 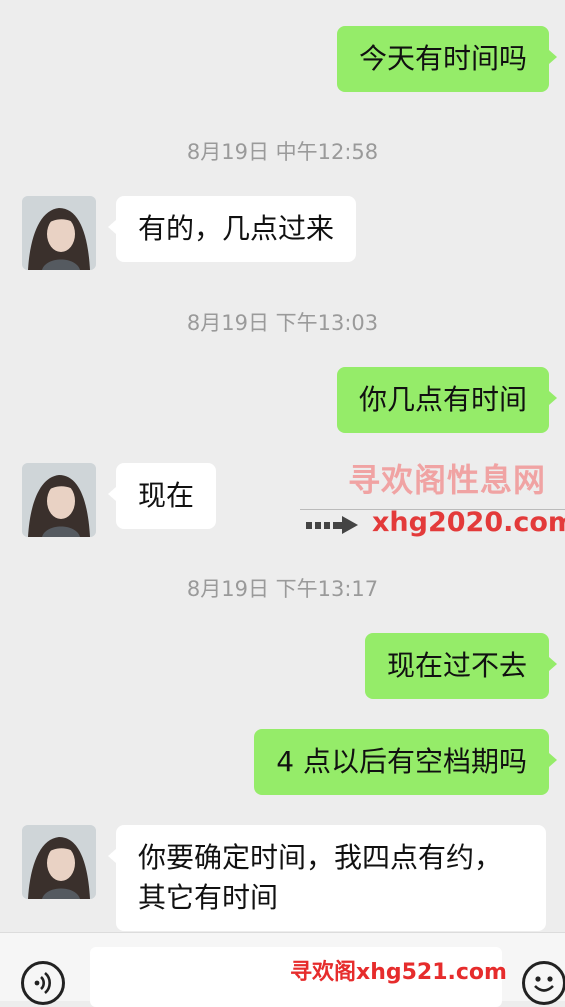 I want to click on emoji-button, so click(x=543, y=983).